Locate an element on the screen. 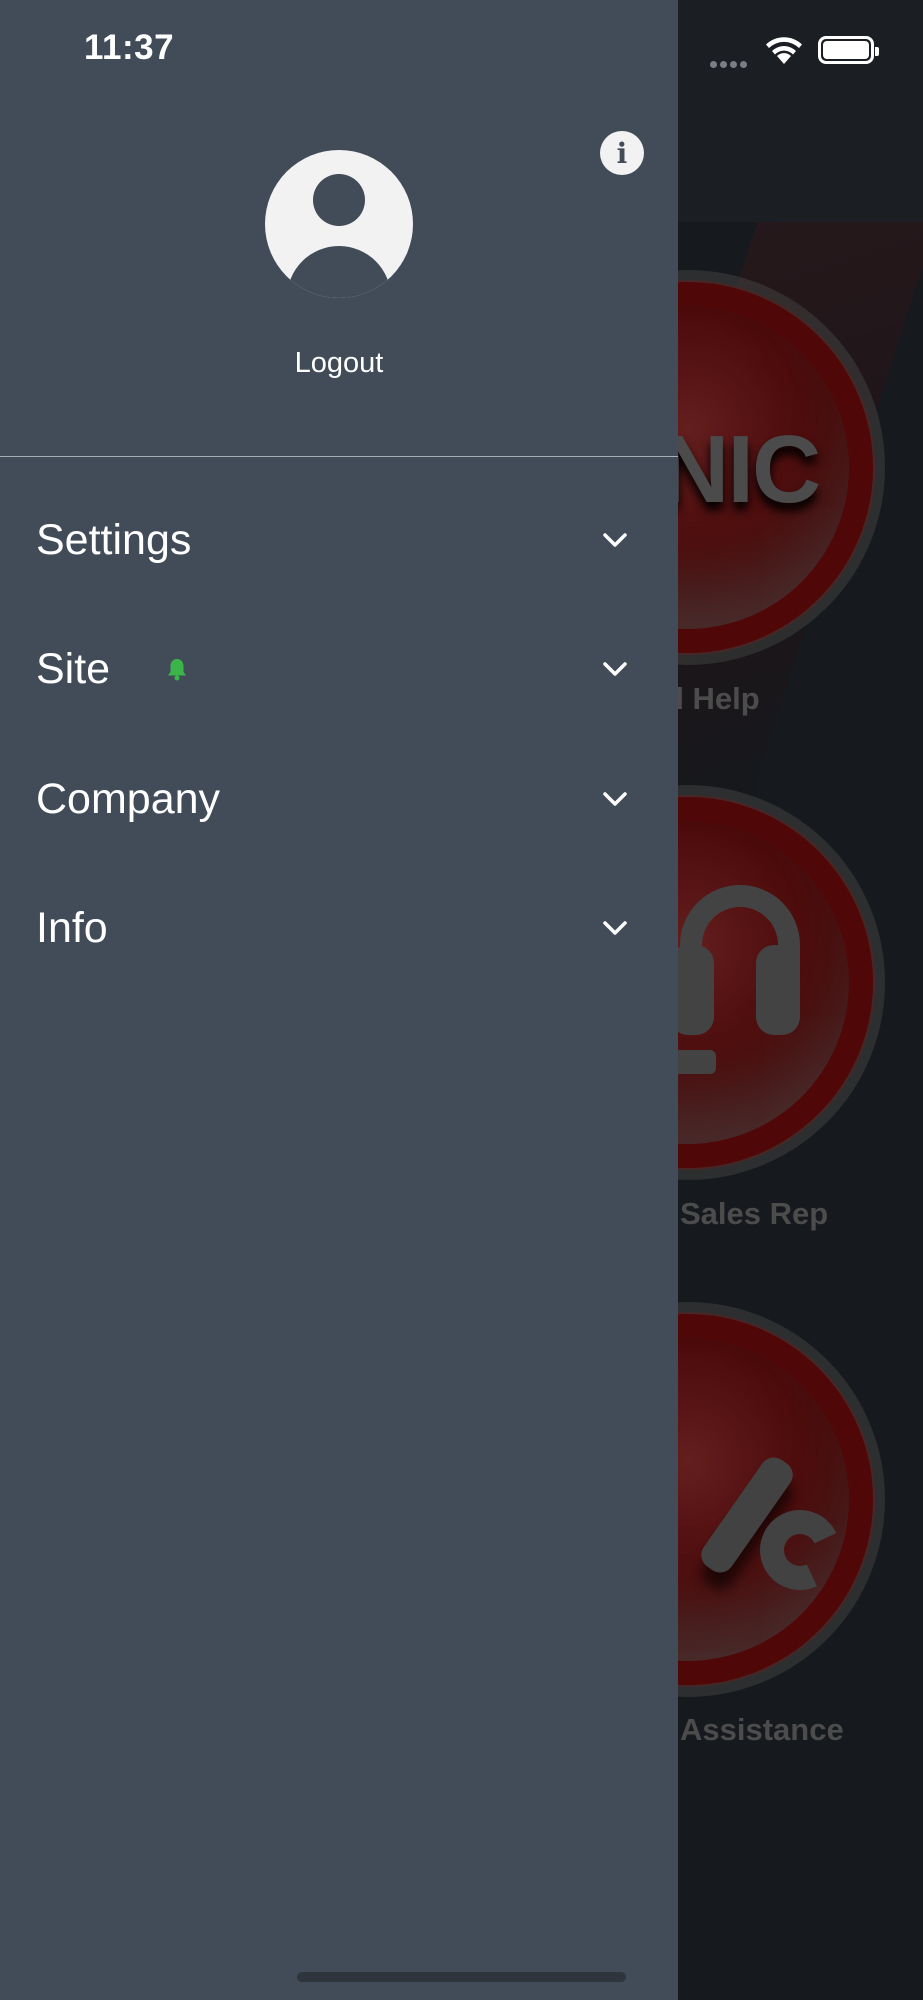  menu-item-label: Info is located at coordinates (72, 928).